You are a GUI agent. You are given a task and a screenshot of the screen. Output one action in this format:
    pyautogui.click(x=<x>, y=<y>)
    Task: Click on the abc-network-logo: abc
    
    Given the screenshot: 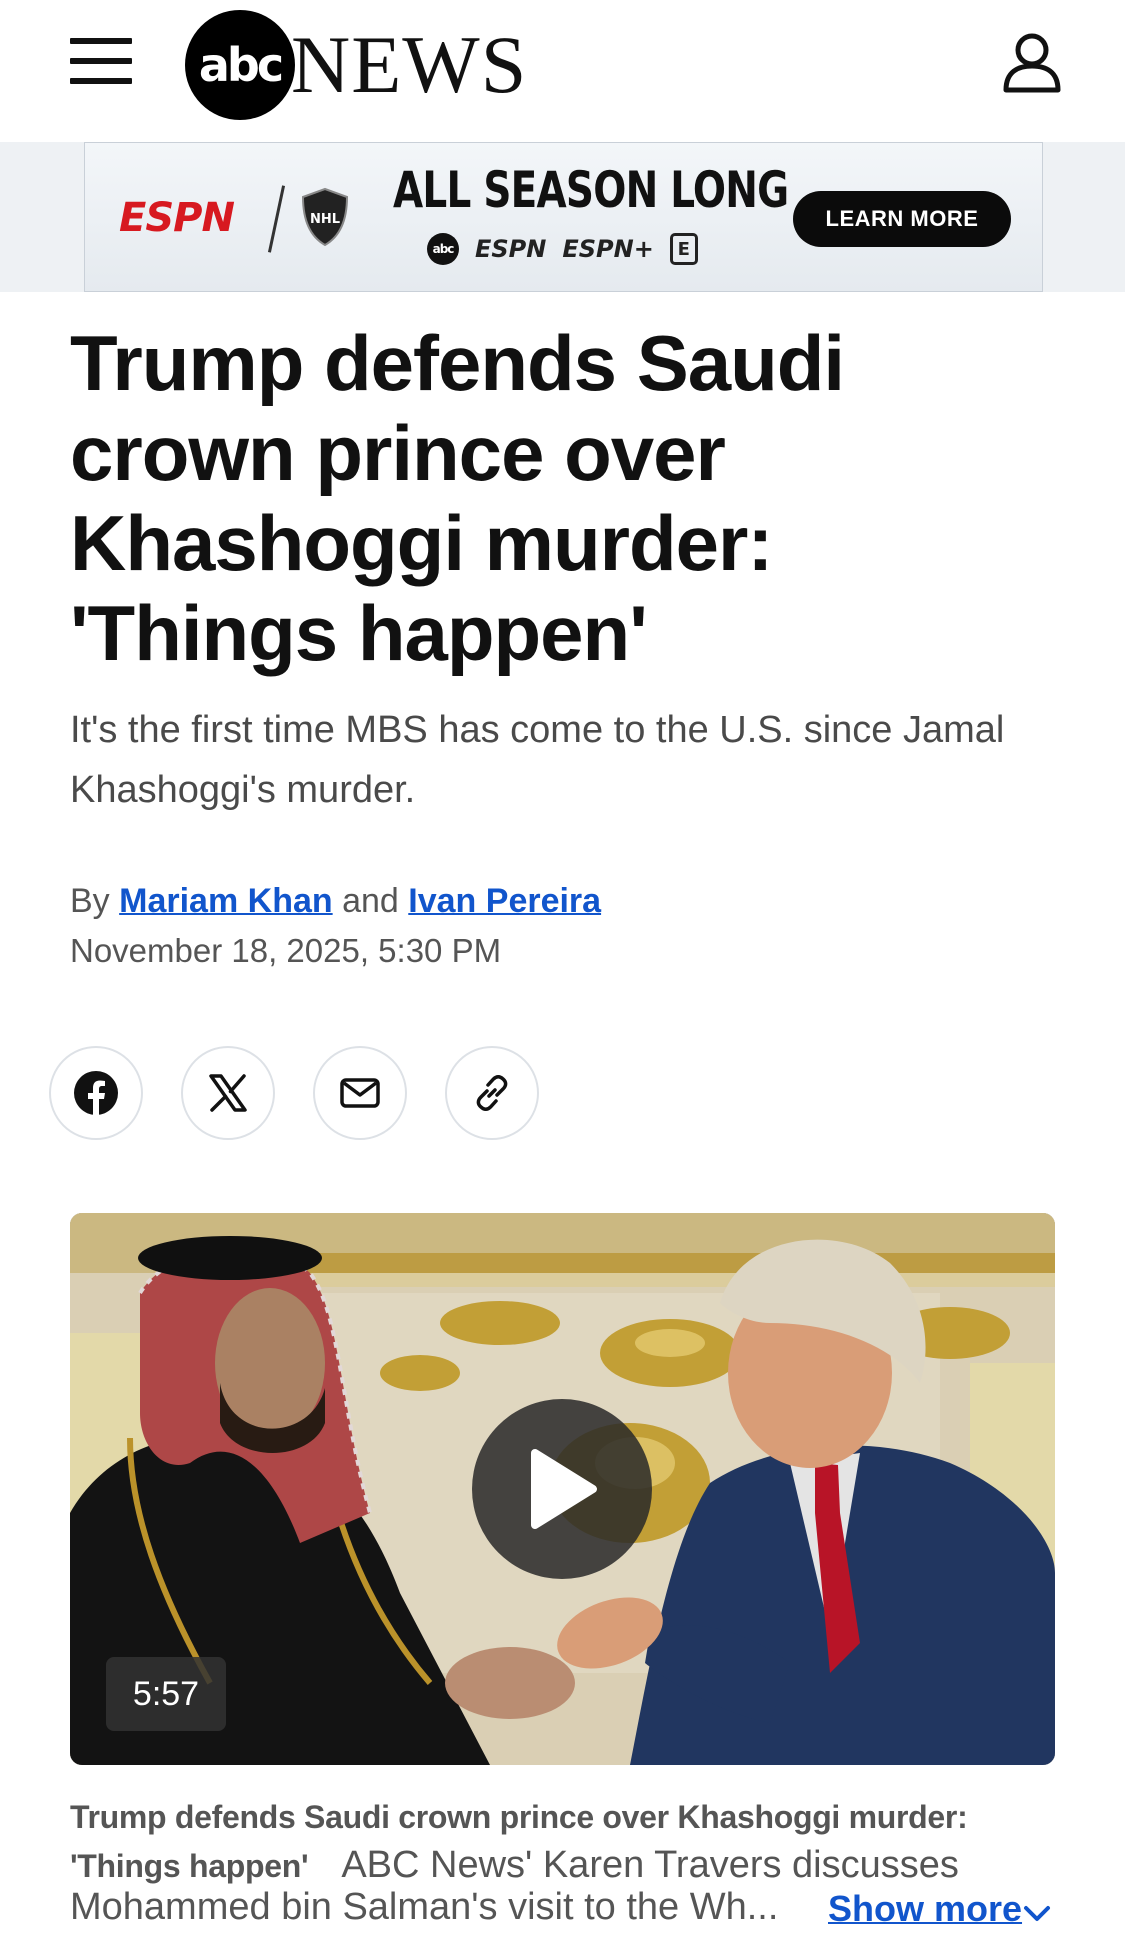 What is the action you would take?
    pyautogui.click(x=443, y=249)
    